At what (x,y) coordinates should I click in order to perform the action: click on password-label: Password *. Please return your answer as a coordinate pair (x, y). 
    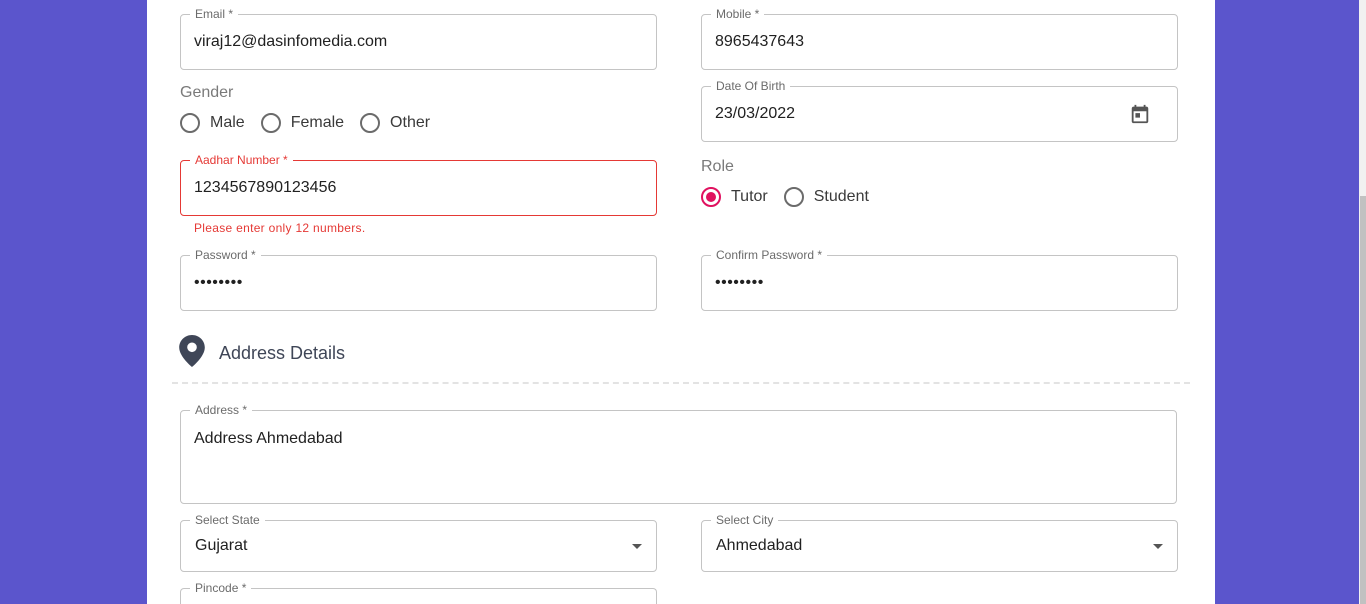
    Looking at the image, I should click on (225, 255).